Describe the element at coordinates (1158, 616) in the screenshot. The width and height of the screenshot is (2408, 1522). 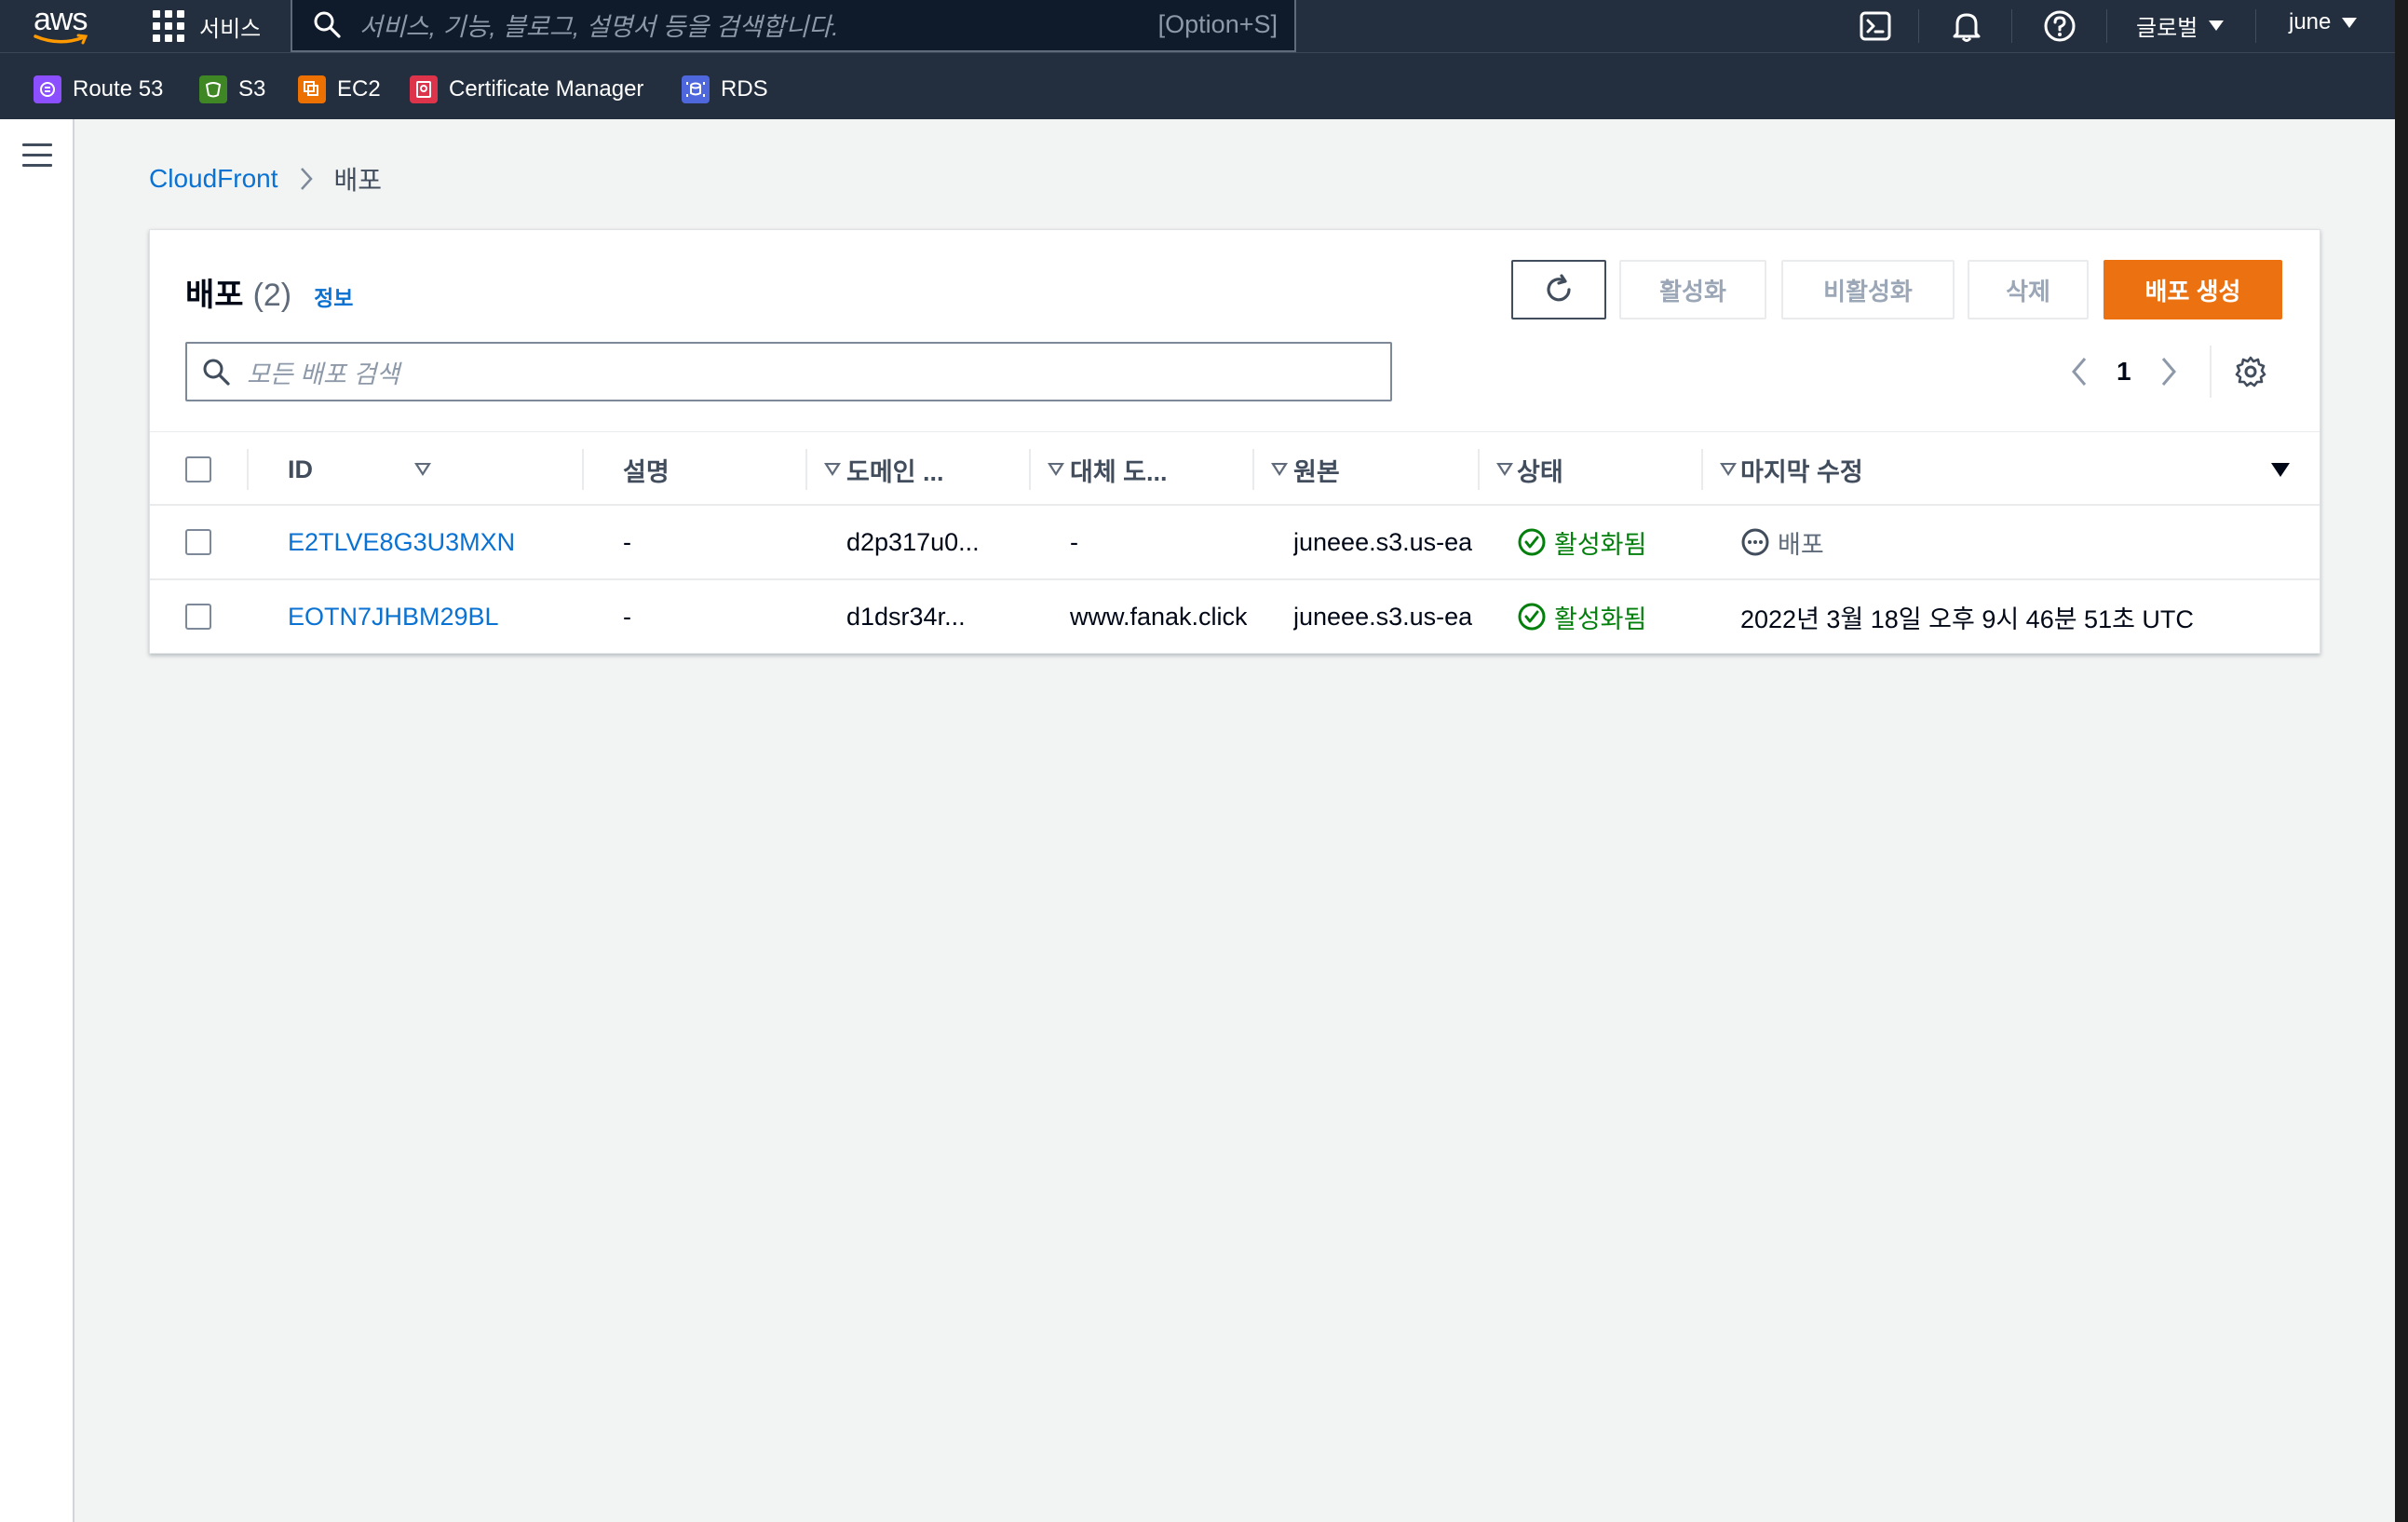
I see `cell-alternate-domain: www.fanak.click` at that location.